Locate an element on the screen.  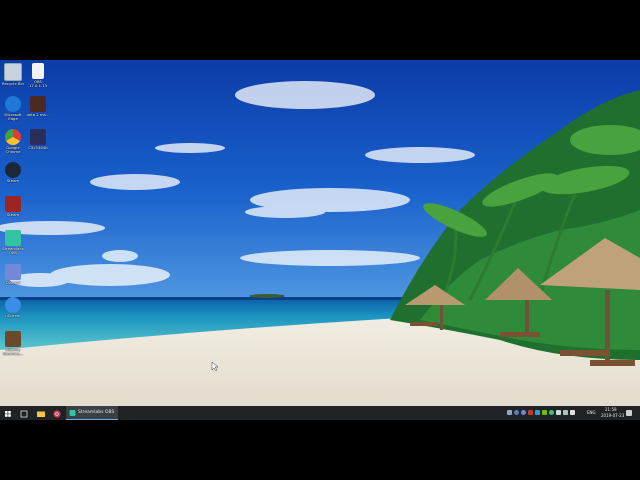
icon-label: Discord is located at coordinates (13, 282).